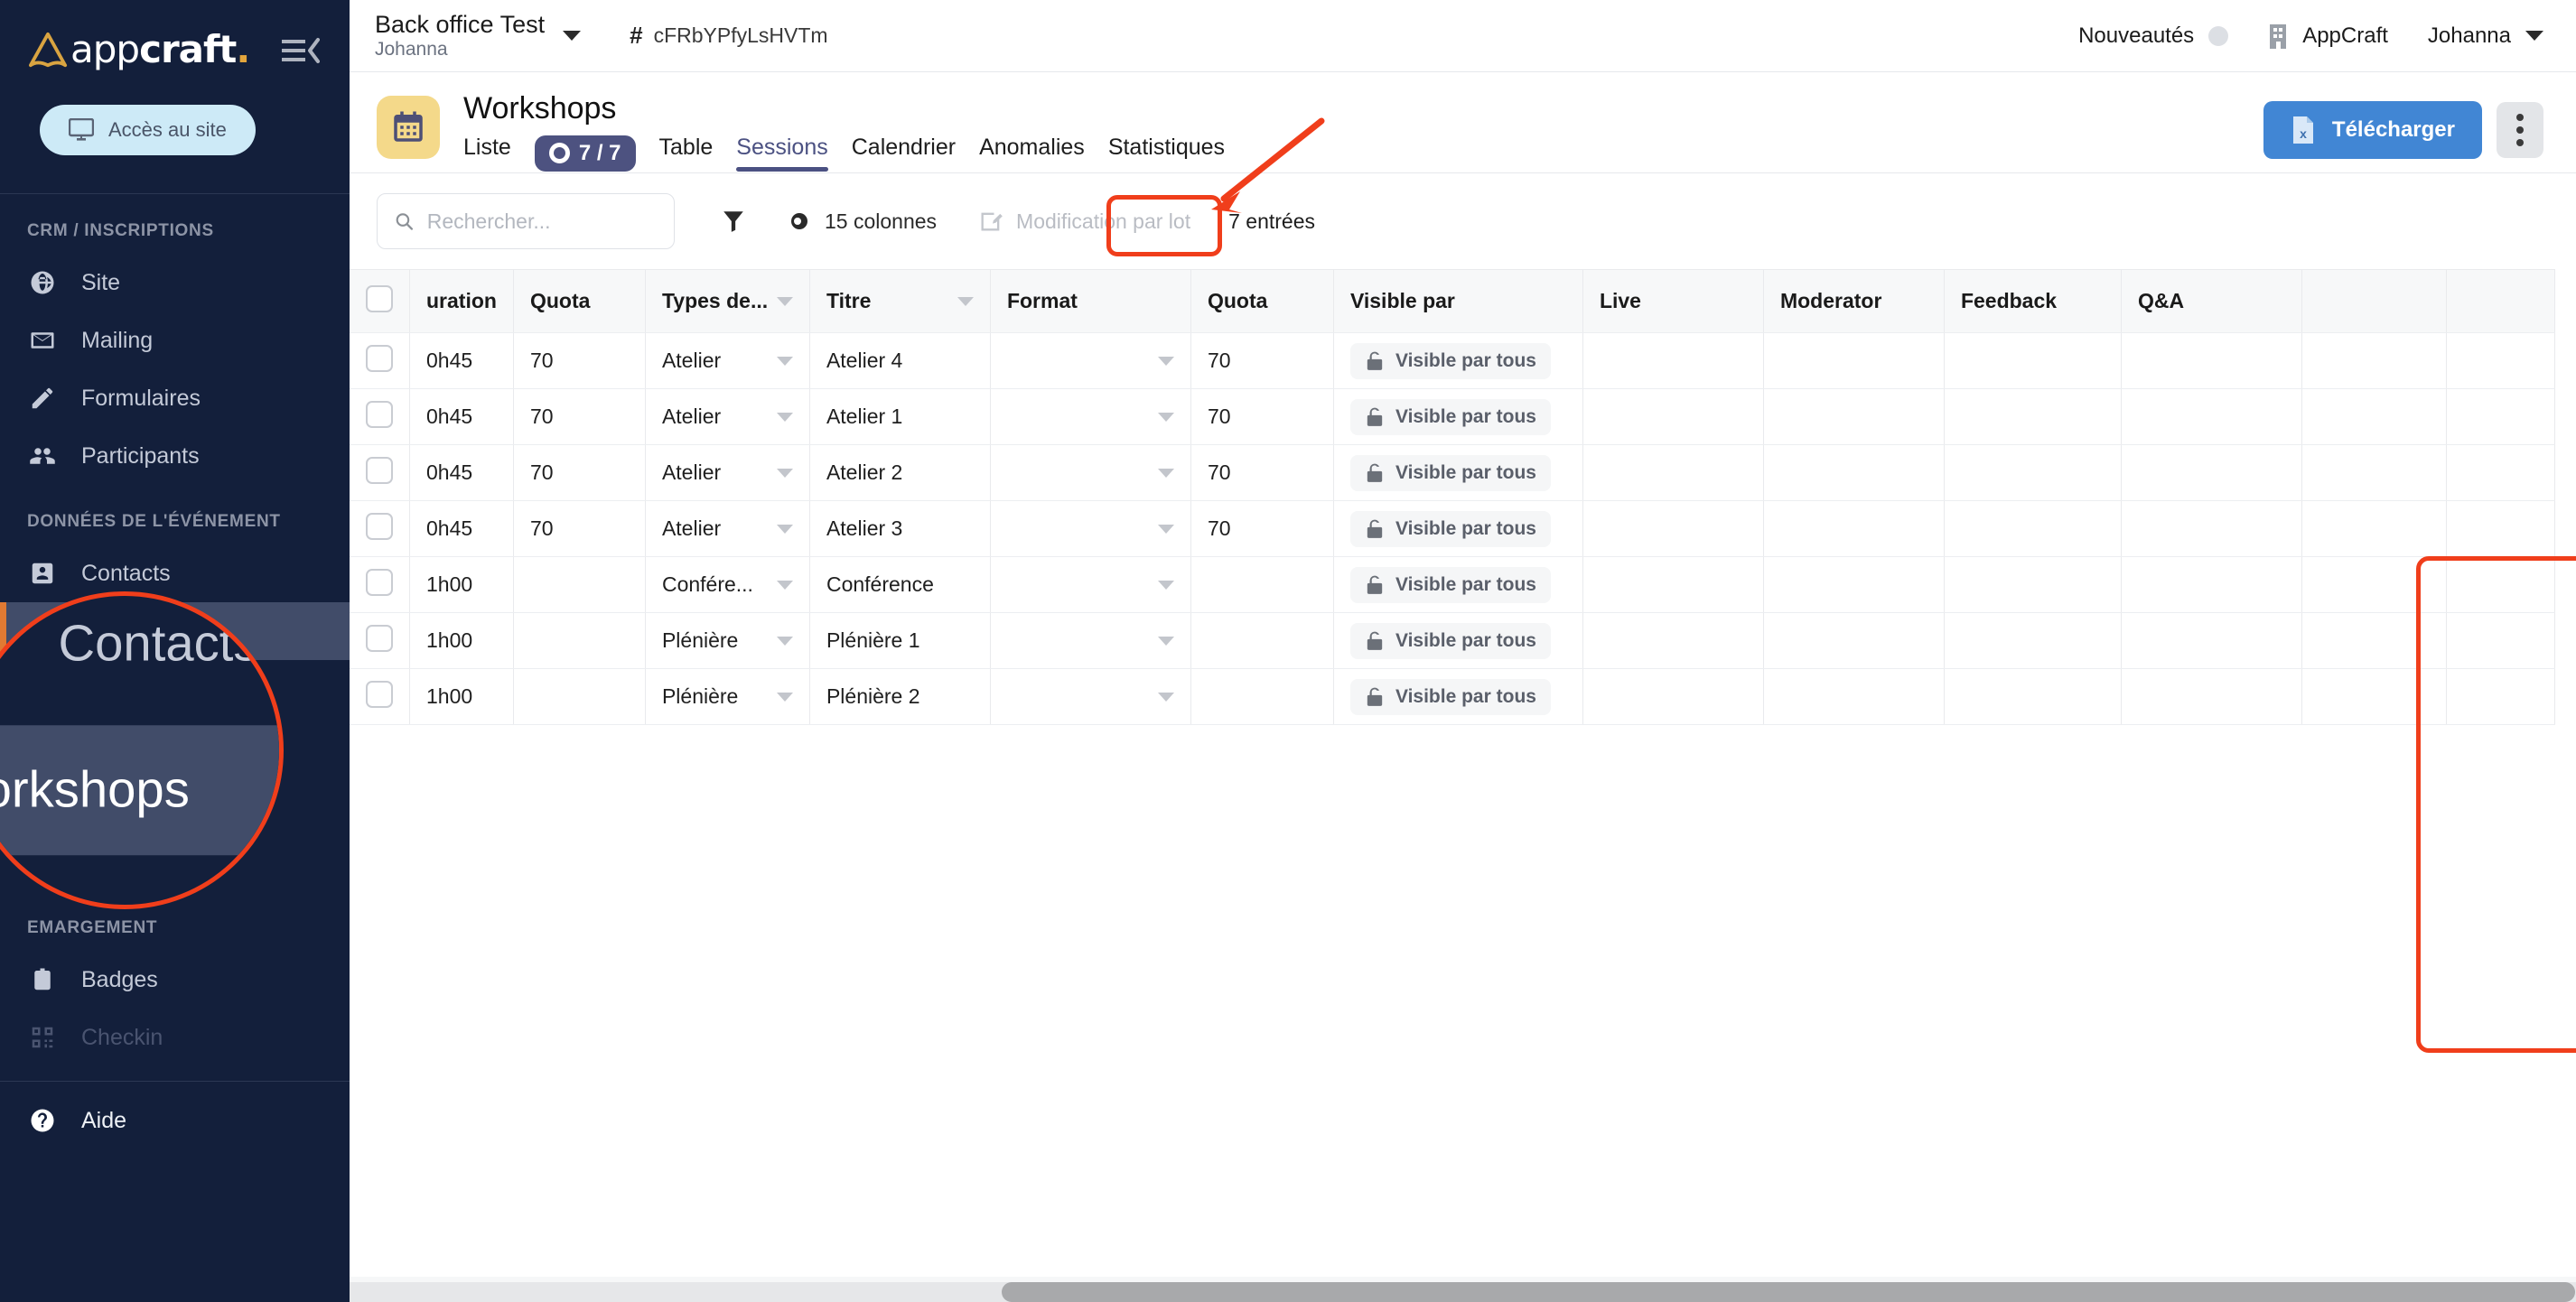  I want to click on search-box, so click(526, 221).